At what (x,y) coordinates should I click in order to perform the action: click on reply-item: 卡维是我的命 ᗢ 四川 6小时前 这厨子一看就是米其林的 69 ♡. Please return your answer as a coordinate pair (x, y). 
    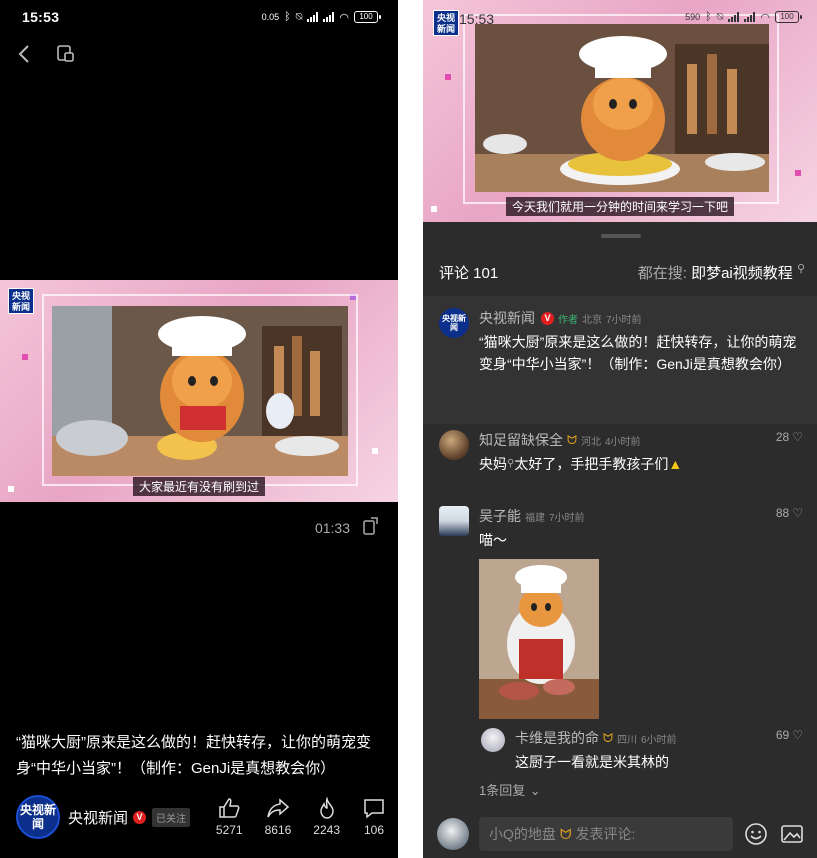
    Looking at the image, I should click on (641, 750).